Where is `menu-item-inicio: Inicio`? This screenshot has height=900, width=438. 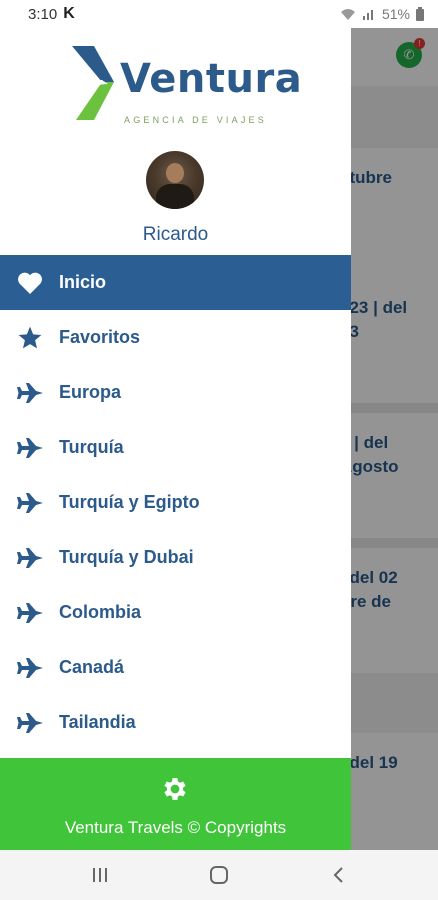
menu-item-inicio: Inicio is located at coordinates (175, 282).